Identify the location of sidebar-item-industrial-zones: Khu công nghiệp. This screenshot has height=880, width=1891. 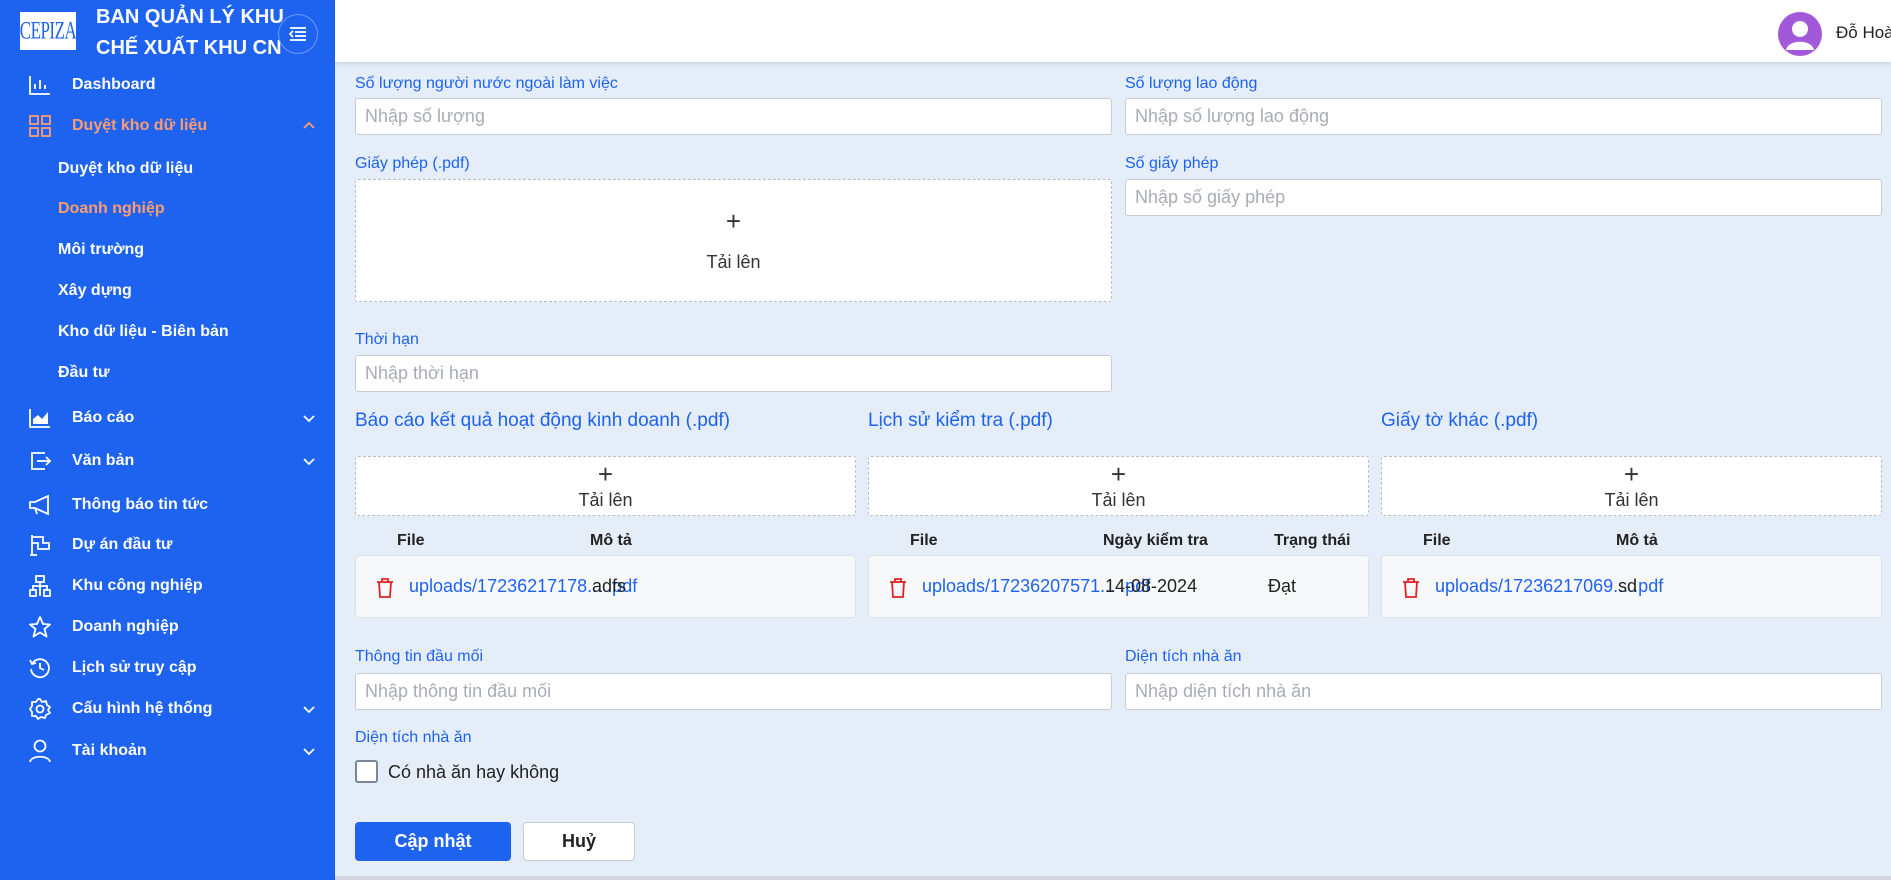
(167, 586).